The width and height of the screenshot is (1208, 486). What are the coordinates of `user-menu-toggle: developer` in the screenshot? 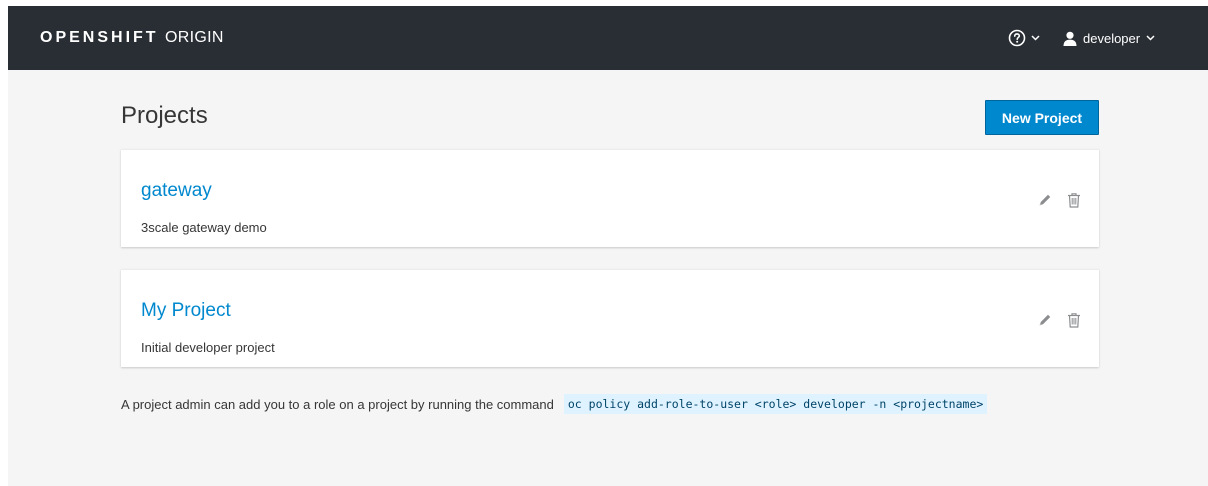 It's located at (1109, 38).